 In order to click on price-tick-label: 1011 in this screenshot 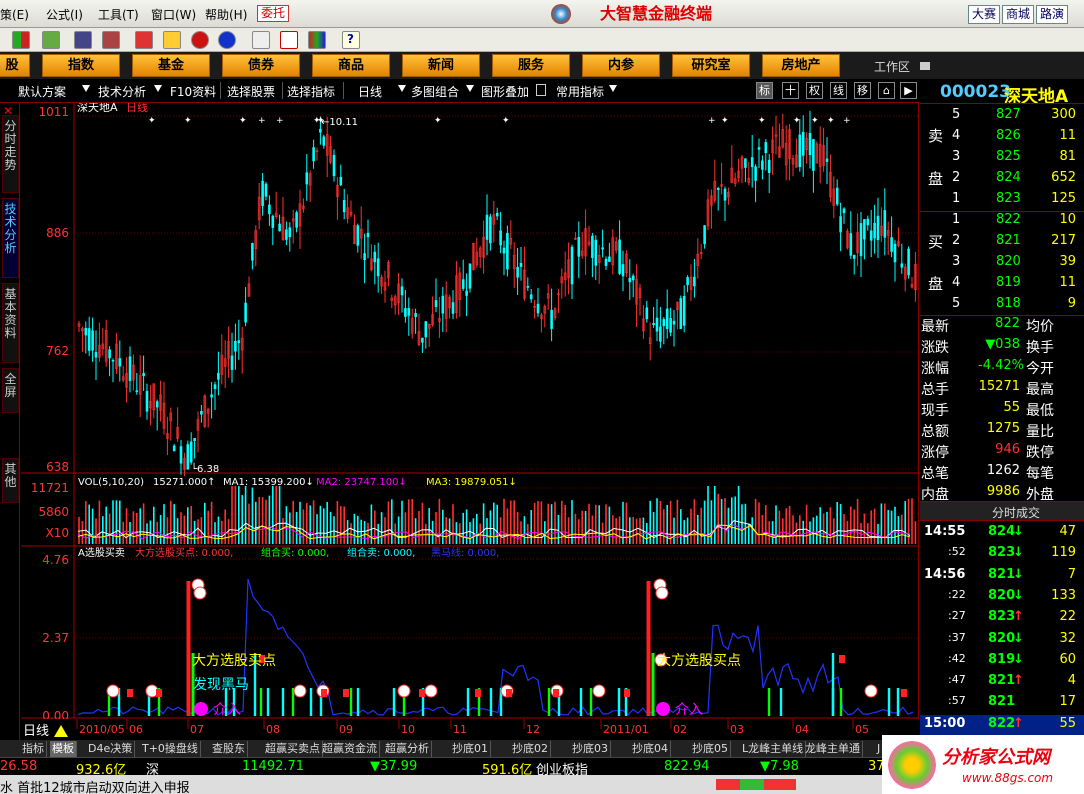, I will do `click(53, 112)`.